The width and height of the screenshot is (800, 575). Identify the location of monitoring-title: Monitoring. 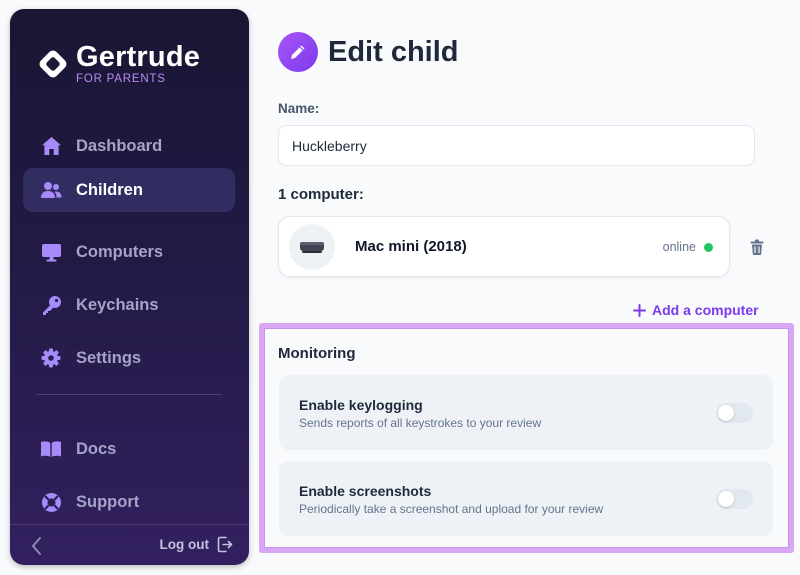
(317, 353).